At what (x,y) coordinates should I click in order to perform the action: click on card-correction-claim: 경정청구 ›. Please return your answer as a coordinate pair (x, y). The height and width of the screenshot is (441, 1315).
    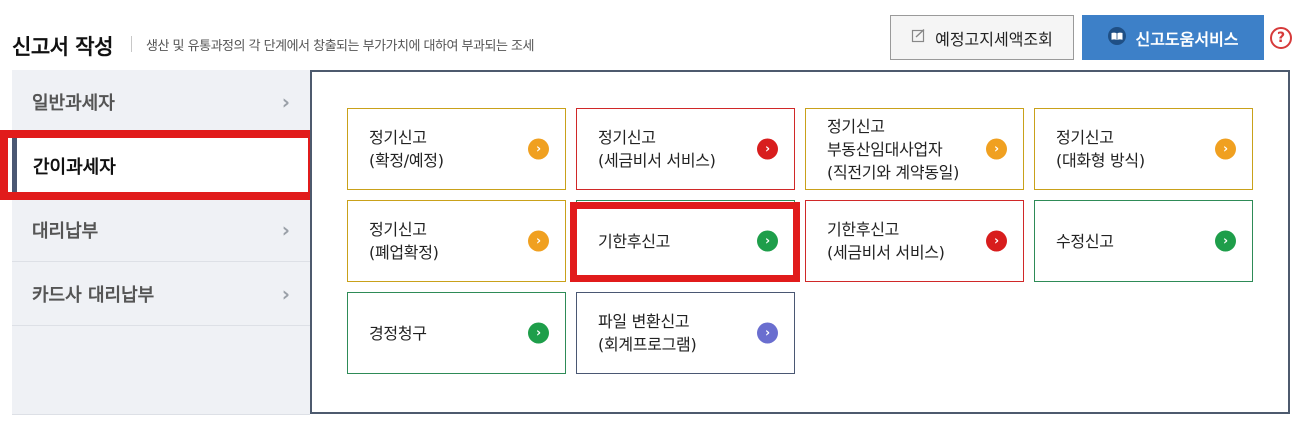
    Looking at the image, I should click on (456, 333).